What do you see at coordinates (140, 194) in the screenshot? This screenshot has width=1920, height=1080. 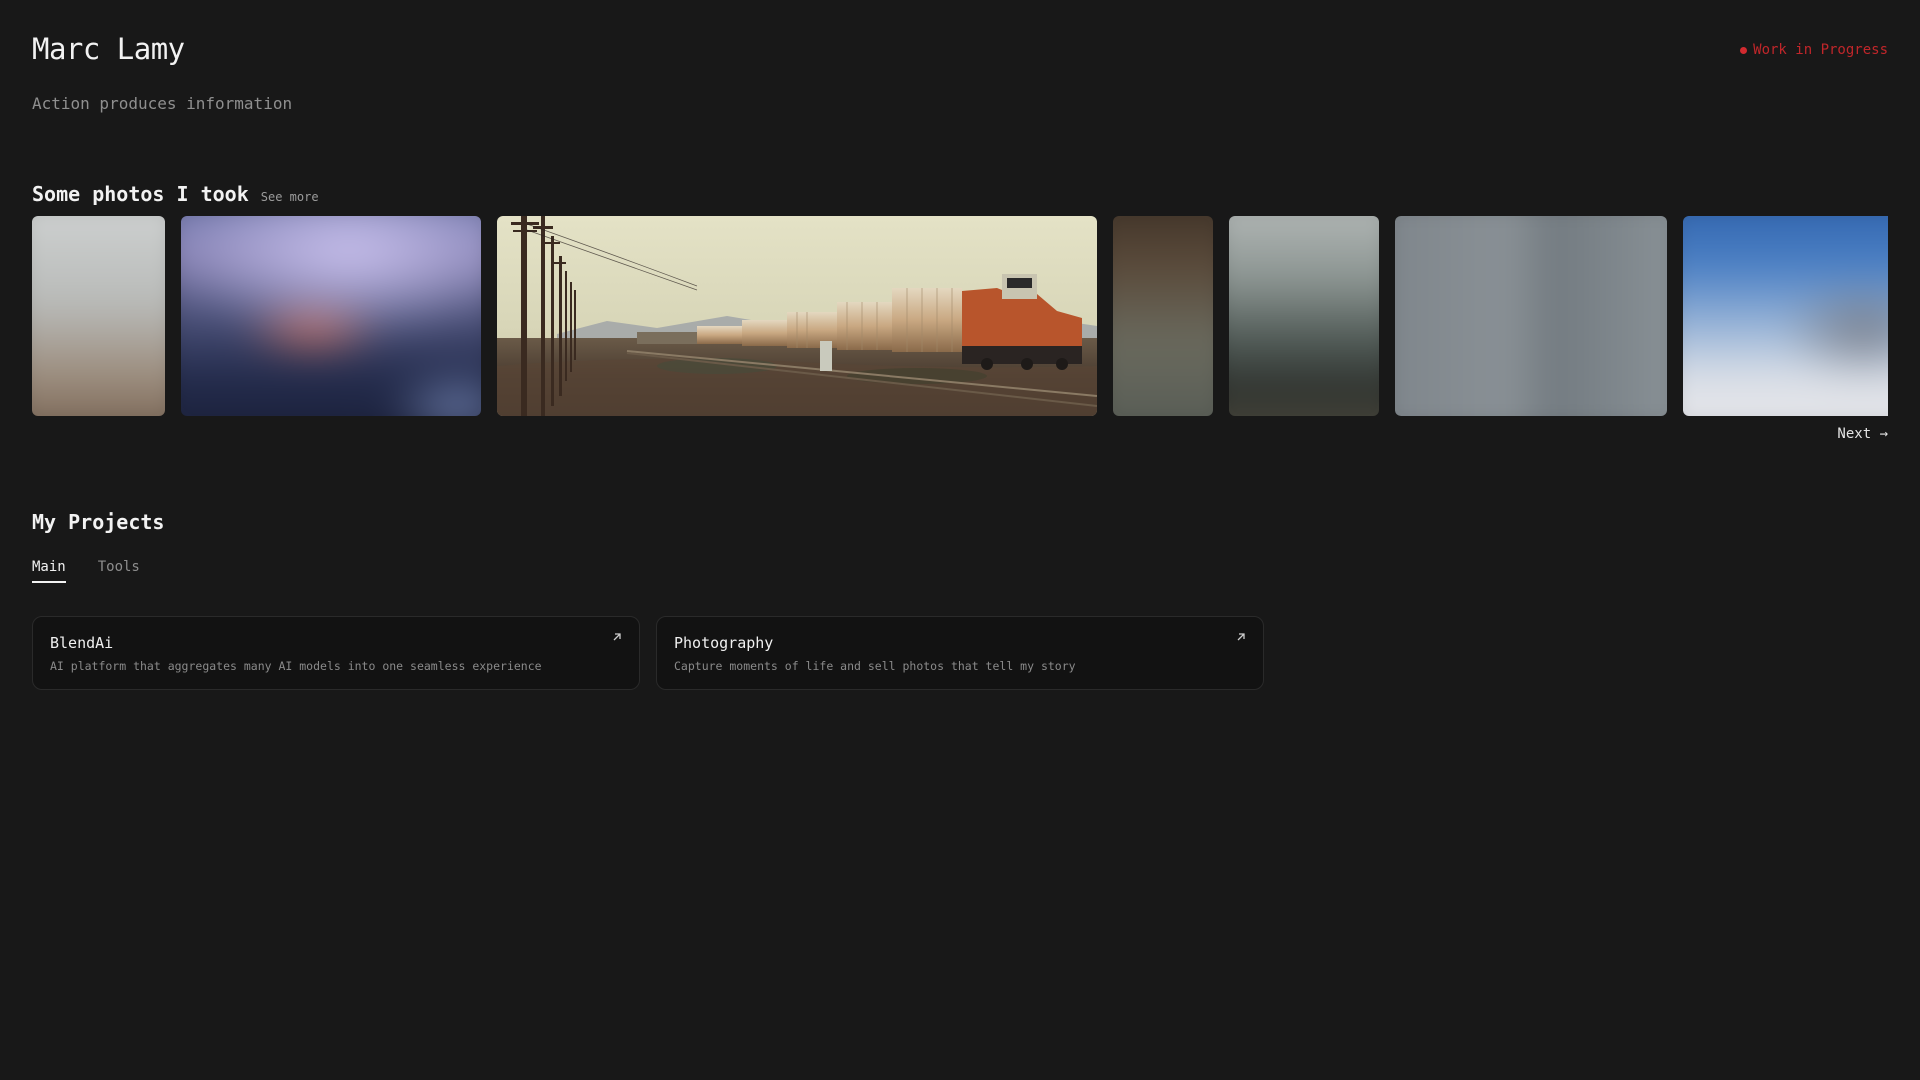 I see `photos-section-title: Some photos I took` at bounding box center [140, 194].